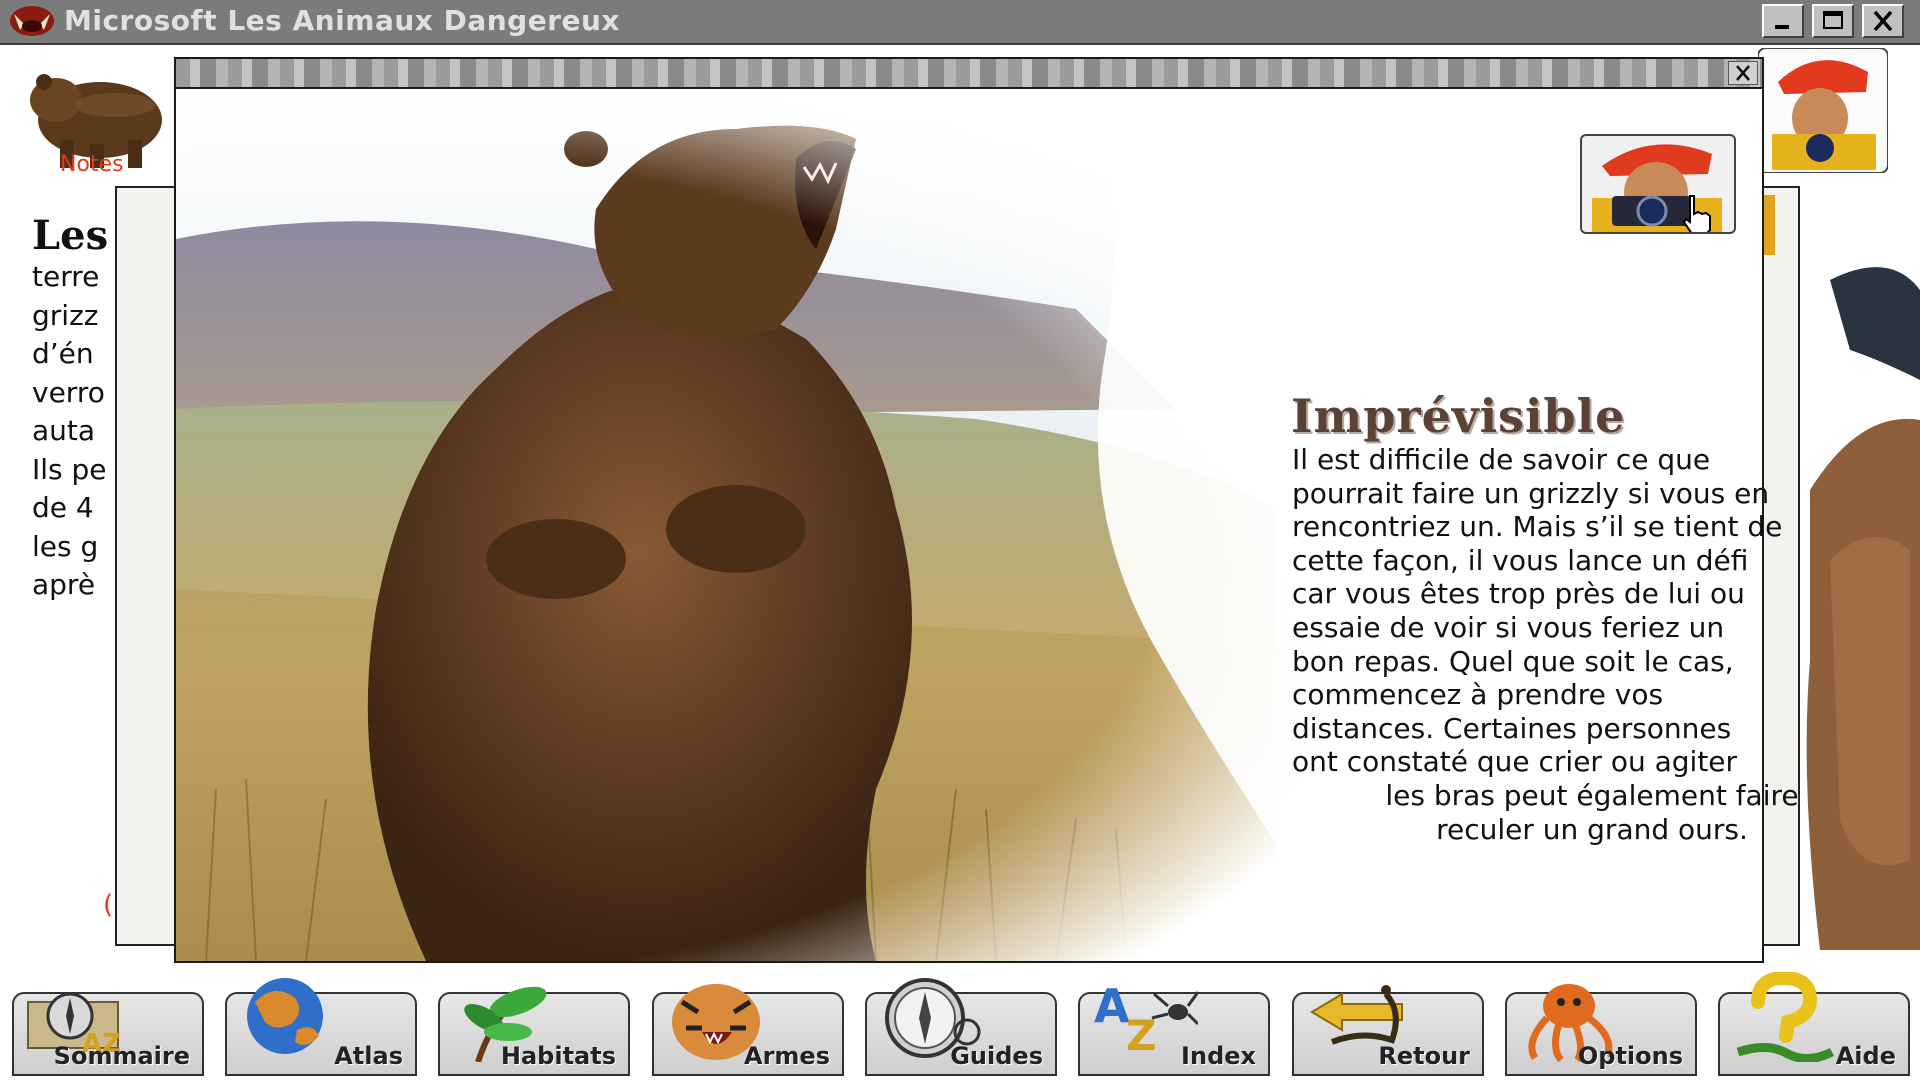 The height and width of the screenshot is (1080, 1920). Describe the element at coordinates (1531, 493) in the screenshot. I see `popup-text-line: pourrait faire un grizzly si vous en` at that location.